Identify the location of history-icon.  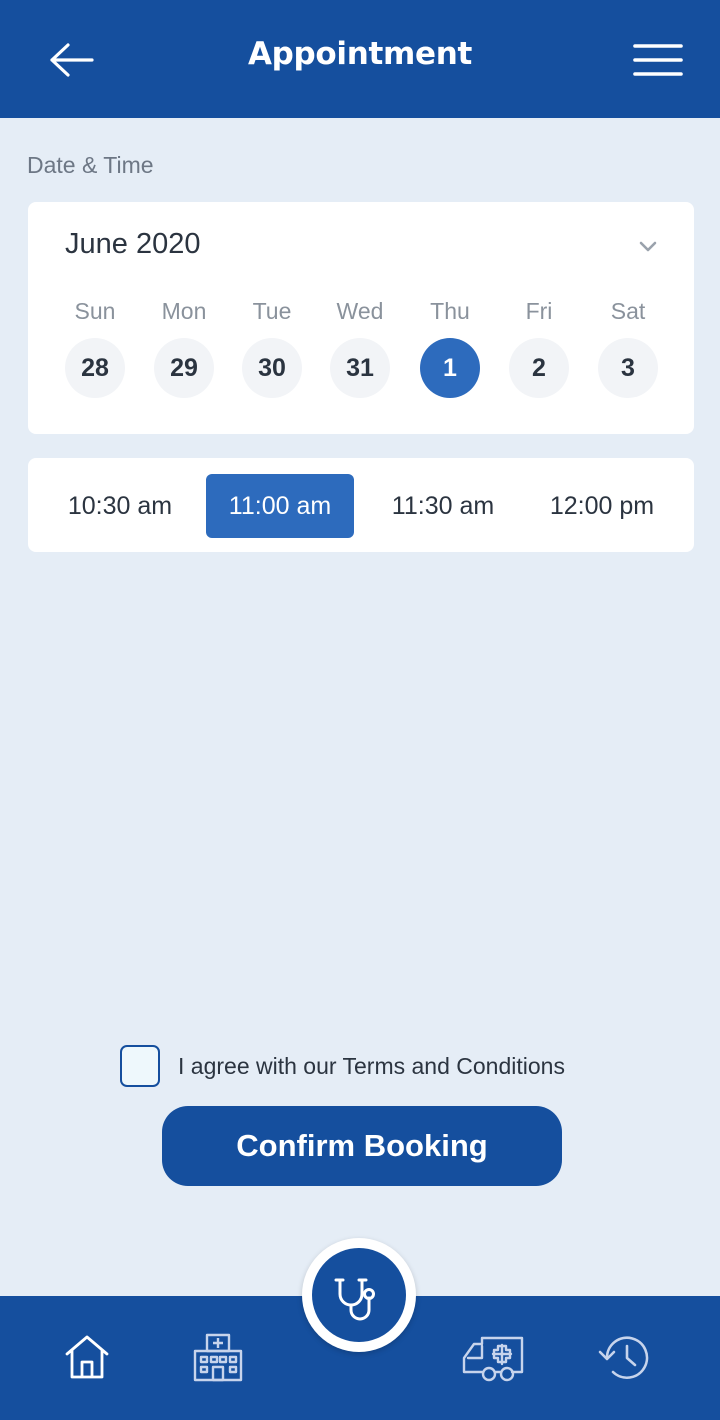
(625, 1360).